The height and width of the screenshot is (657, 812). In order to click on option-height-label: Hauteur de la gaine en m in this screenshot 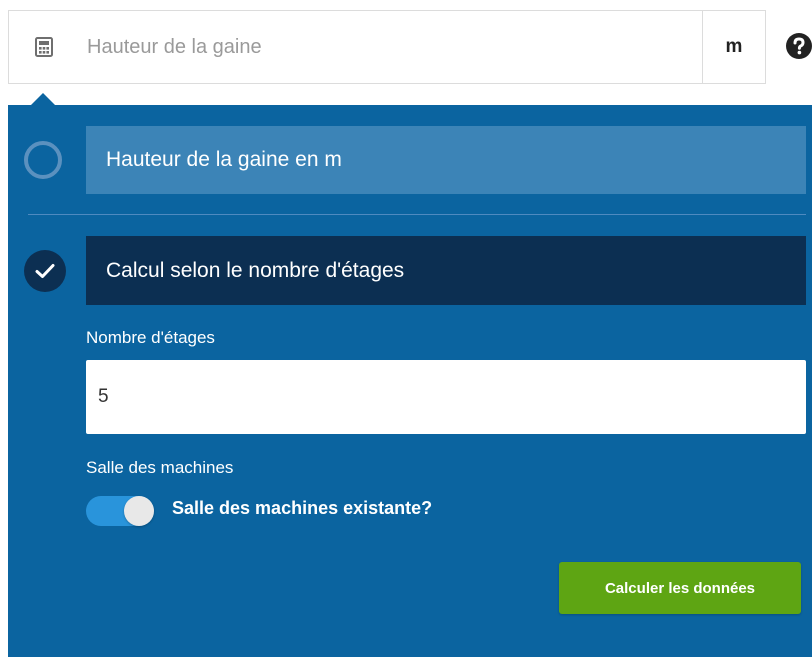, I will do `click(224, 159)`.